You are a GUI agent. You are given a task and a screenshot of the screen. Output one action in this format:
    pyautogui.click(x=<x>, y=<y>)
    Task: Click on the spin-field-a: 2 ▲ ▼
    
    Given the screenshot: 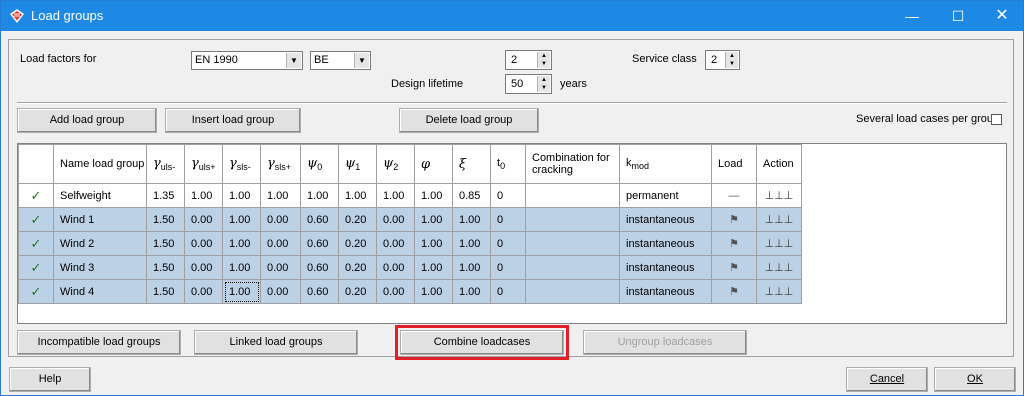 What is the action you would take?
    pyautogui.click(x=528, y=60)
    